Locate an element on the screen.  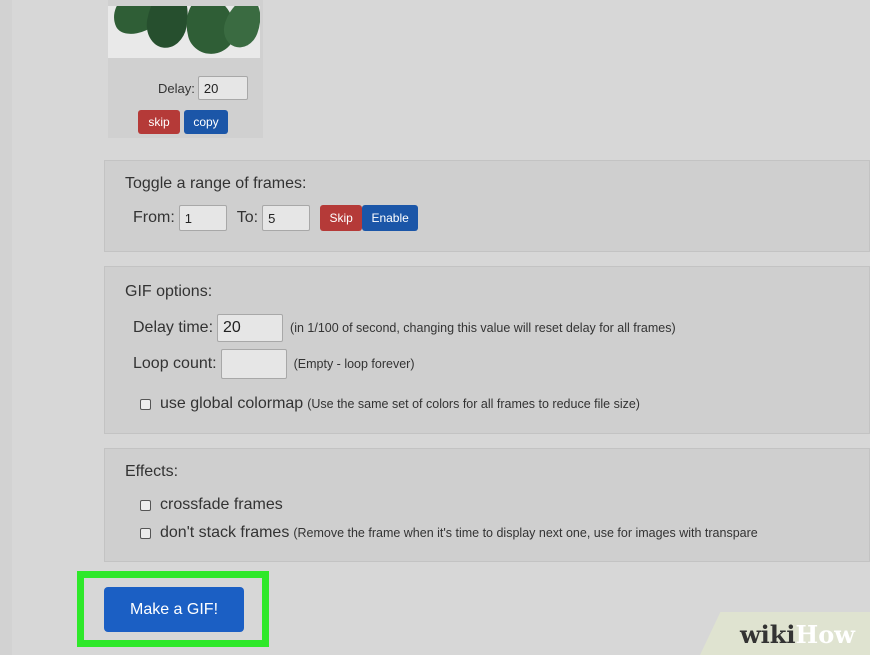
to-label: To: is located at coordinates (247, 217).